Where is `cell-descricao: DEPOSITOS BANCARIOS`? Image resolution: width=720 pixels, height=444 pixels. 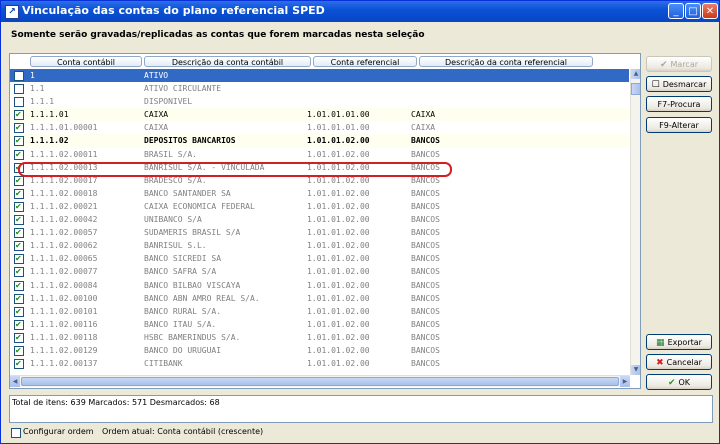
cell-descricao: DEPOSITOS BANCARIOS is located at coordinates (190, 141).